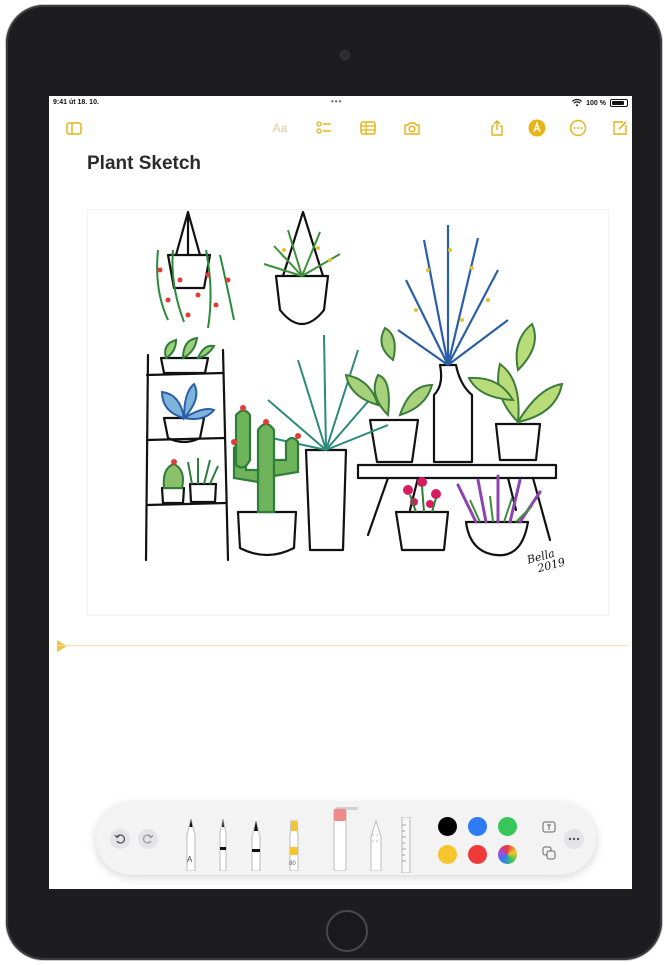 Image resolution: width=668 pixels, height=965 pixels. I want to click on share-button, so click(497, 128).